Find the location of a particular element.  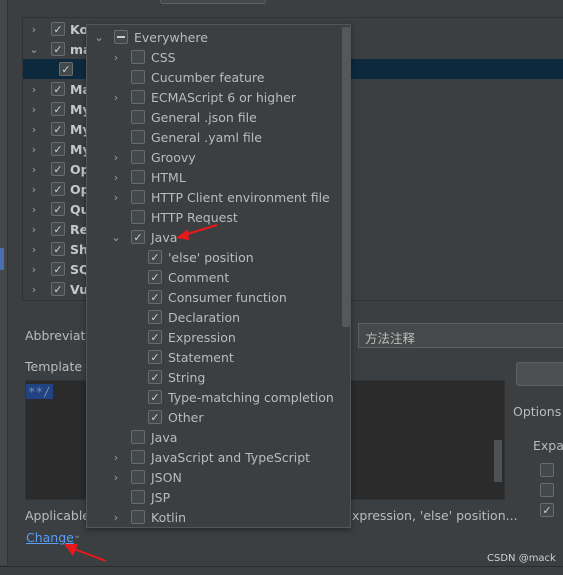

context-item: General .json file is located at coordinates (183, 117).